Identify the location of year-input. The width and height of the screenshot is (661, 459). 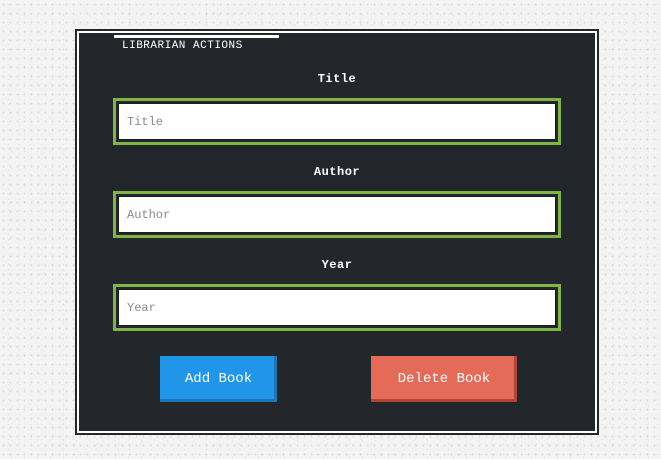
(337, 307).